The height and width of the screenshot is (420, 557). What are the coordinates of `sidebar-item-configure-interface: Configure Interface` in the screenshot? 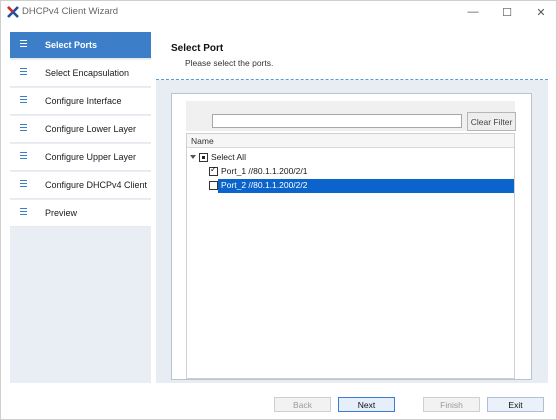 It's located at (80, 101).